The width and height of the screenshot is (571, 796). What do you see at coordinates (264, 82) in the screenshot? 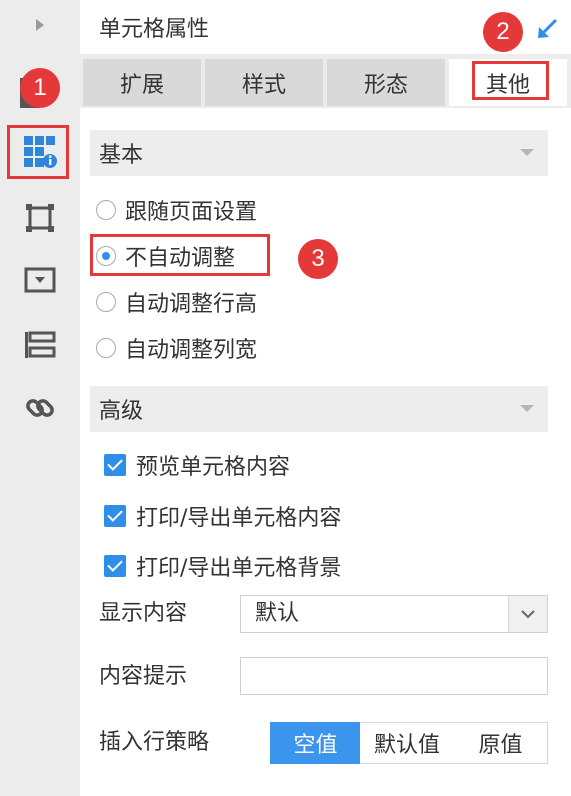
I see `tab-style: 样式` at bounding box center [264, 82].